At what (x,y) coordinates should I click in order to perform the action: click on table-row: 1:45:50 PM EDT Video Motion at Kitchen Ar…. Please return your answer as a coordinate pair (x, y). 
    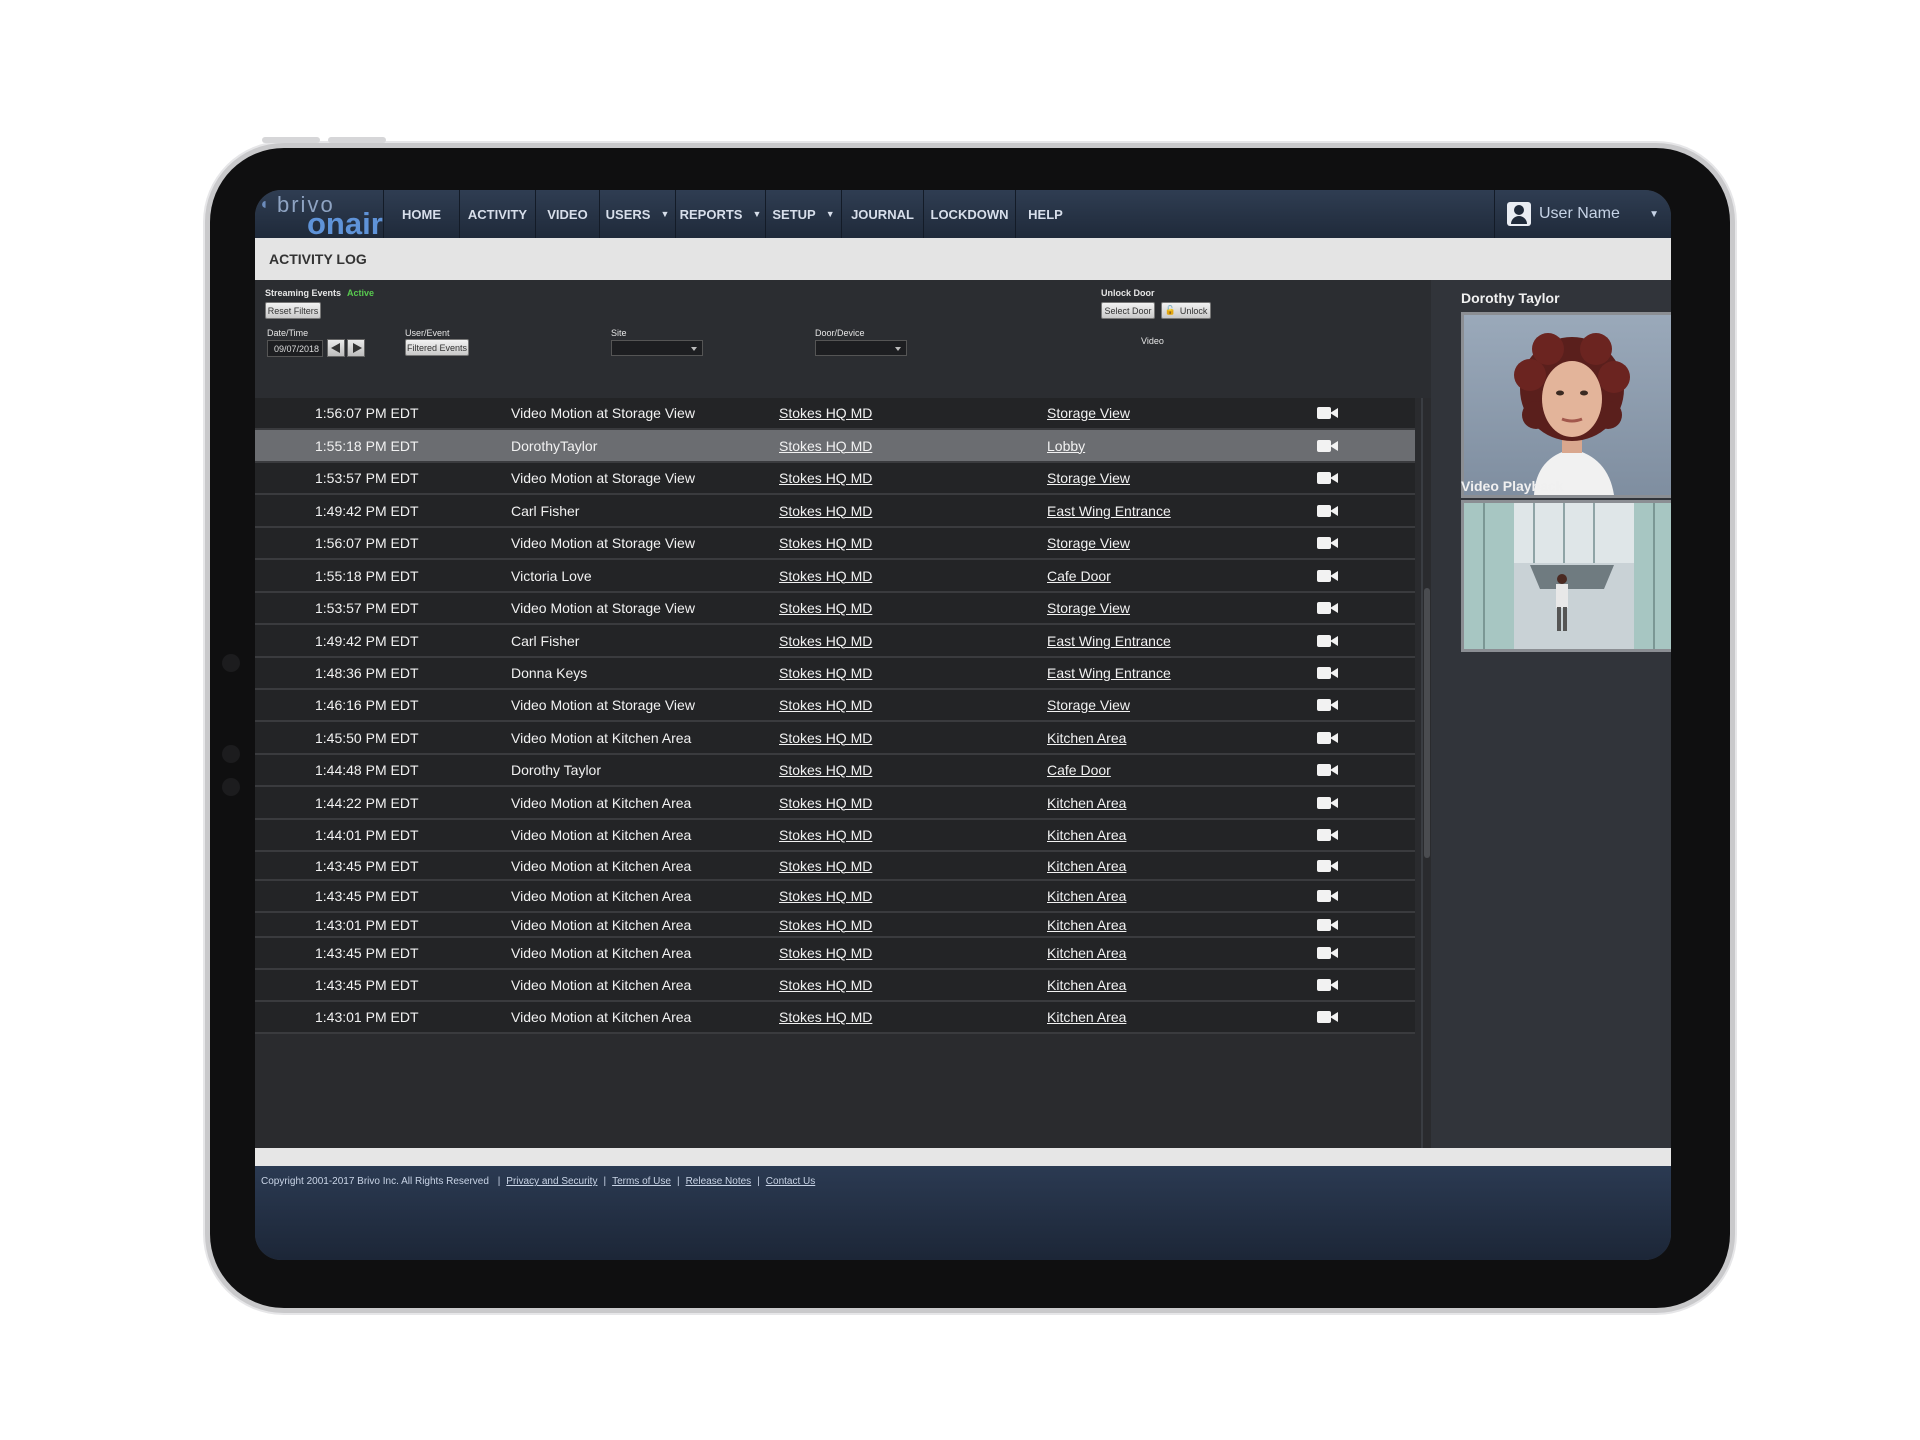
    Looking at the image, I should click on (835, 738).